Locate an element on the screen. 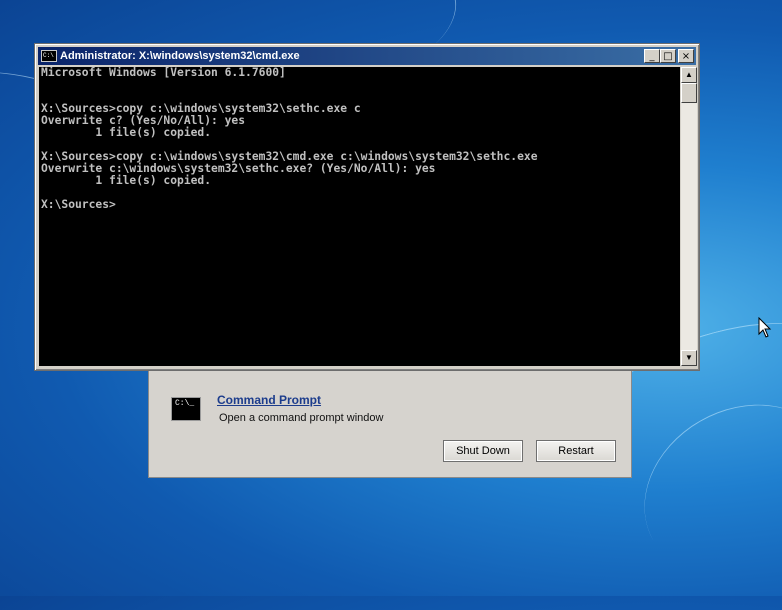 The image size is (782, 610). scroll-down-arrow-icon: ▼ is located at coordinates (689, 358).